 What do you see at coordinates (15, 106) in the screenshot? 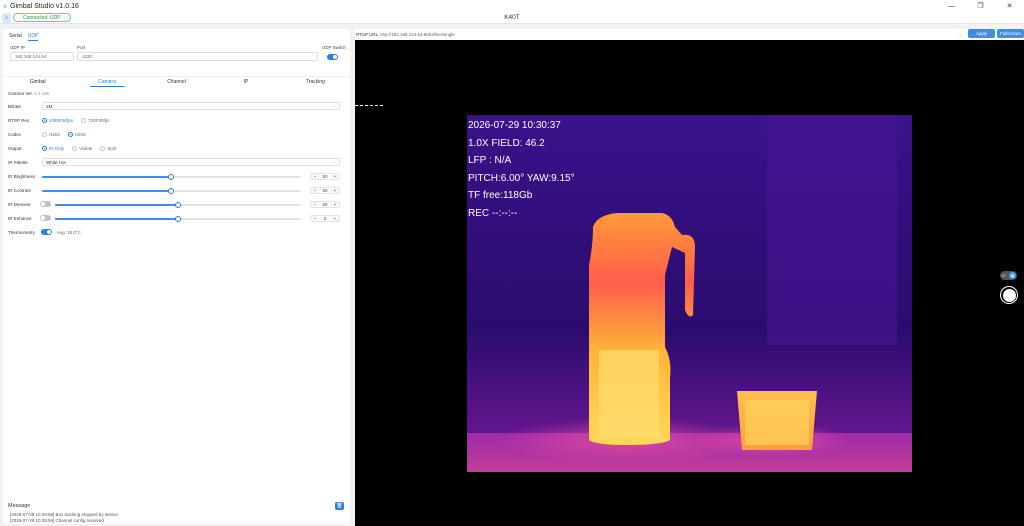
I see `bitrate-label: Bitrate` at bounding box center [15, 106].